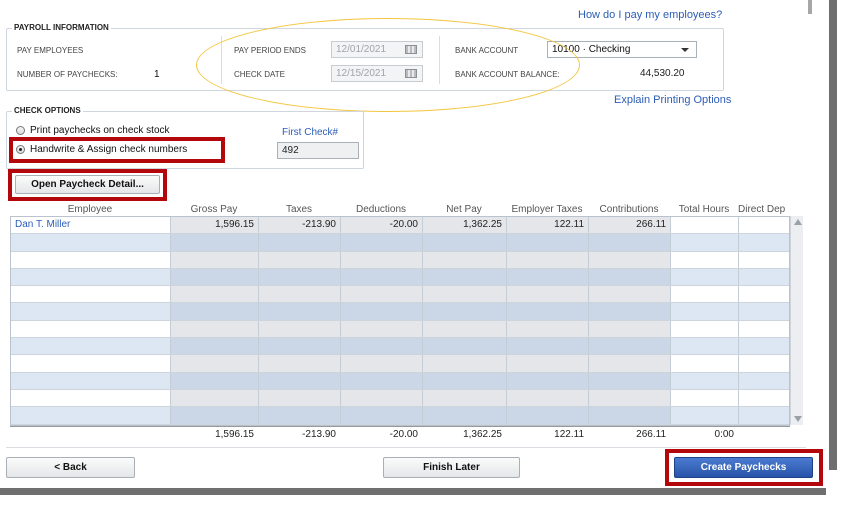  What do you see at coordinates (377, 49) in the screenshot?
I see `pay-period-ends-field: 12/01/2021` at bounding box center [377, 49].